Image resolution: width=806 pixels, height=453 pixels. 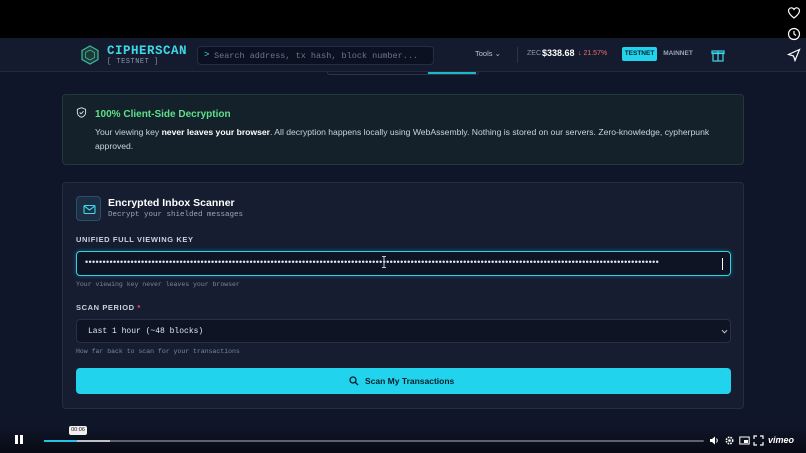 I want to click on text-caret, so click(x=722, y=264).